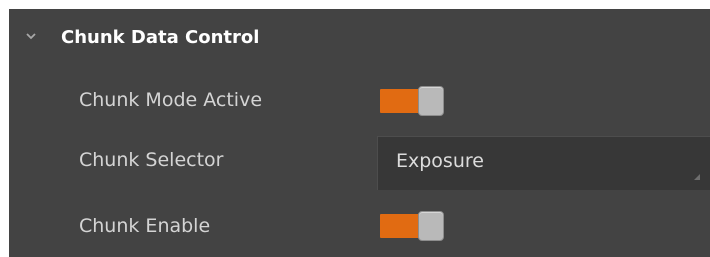  Describe the element at coordinates (145, 226) in the screenshot. I see `chunk-enable-label: Chunk Enable` at that location.